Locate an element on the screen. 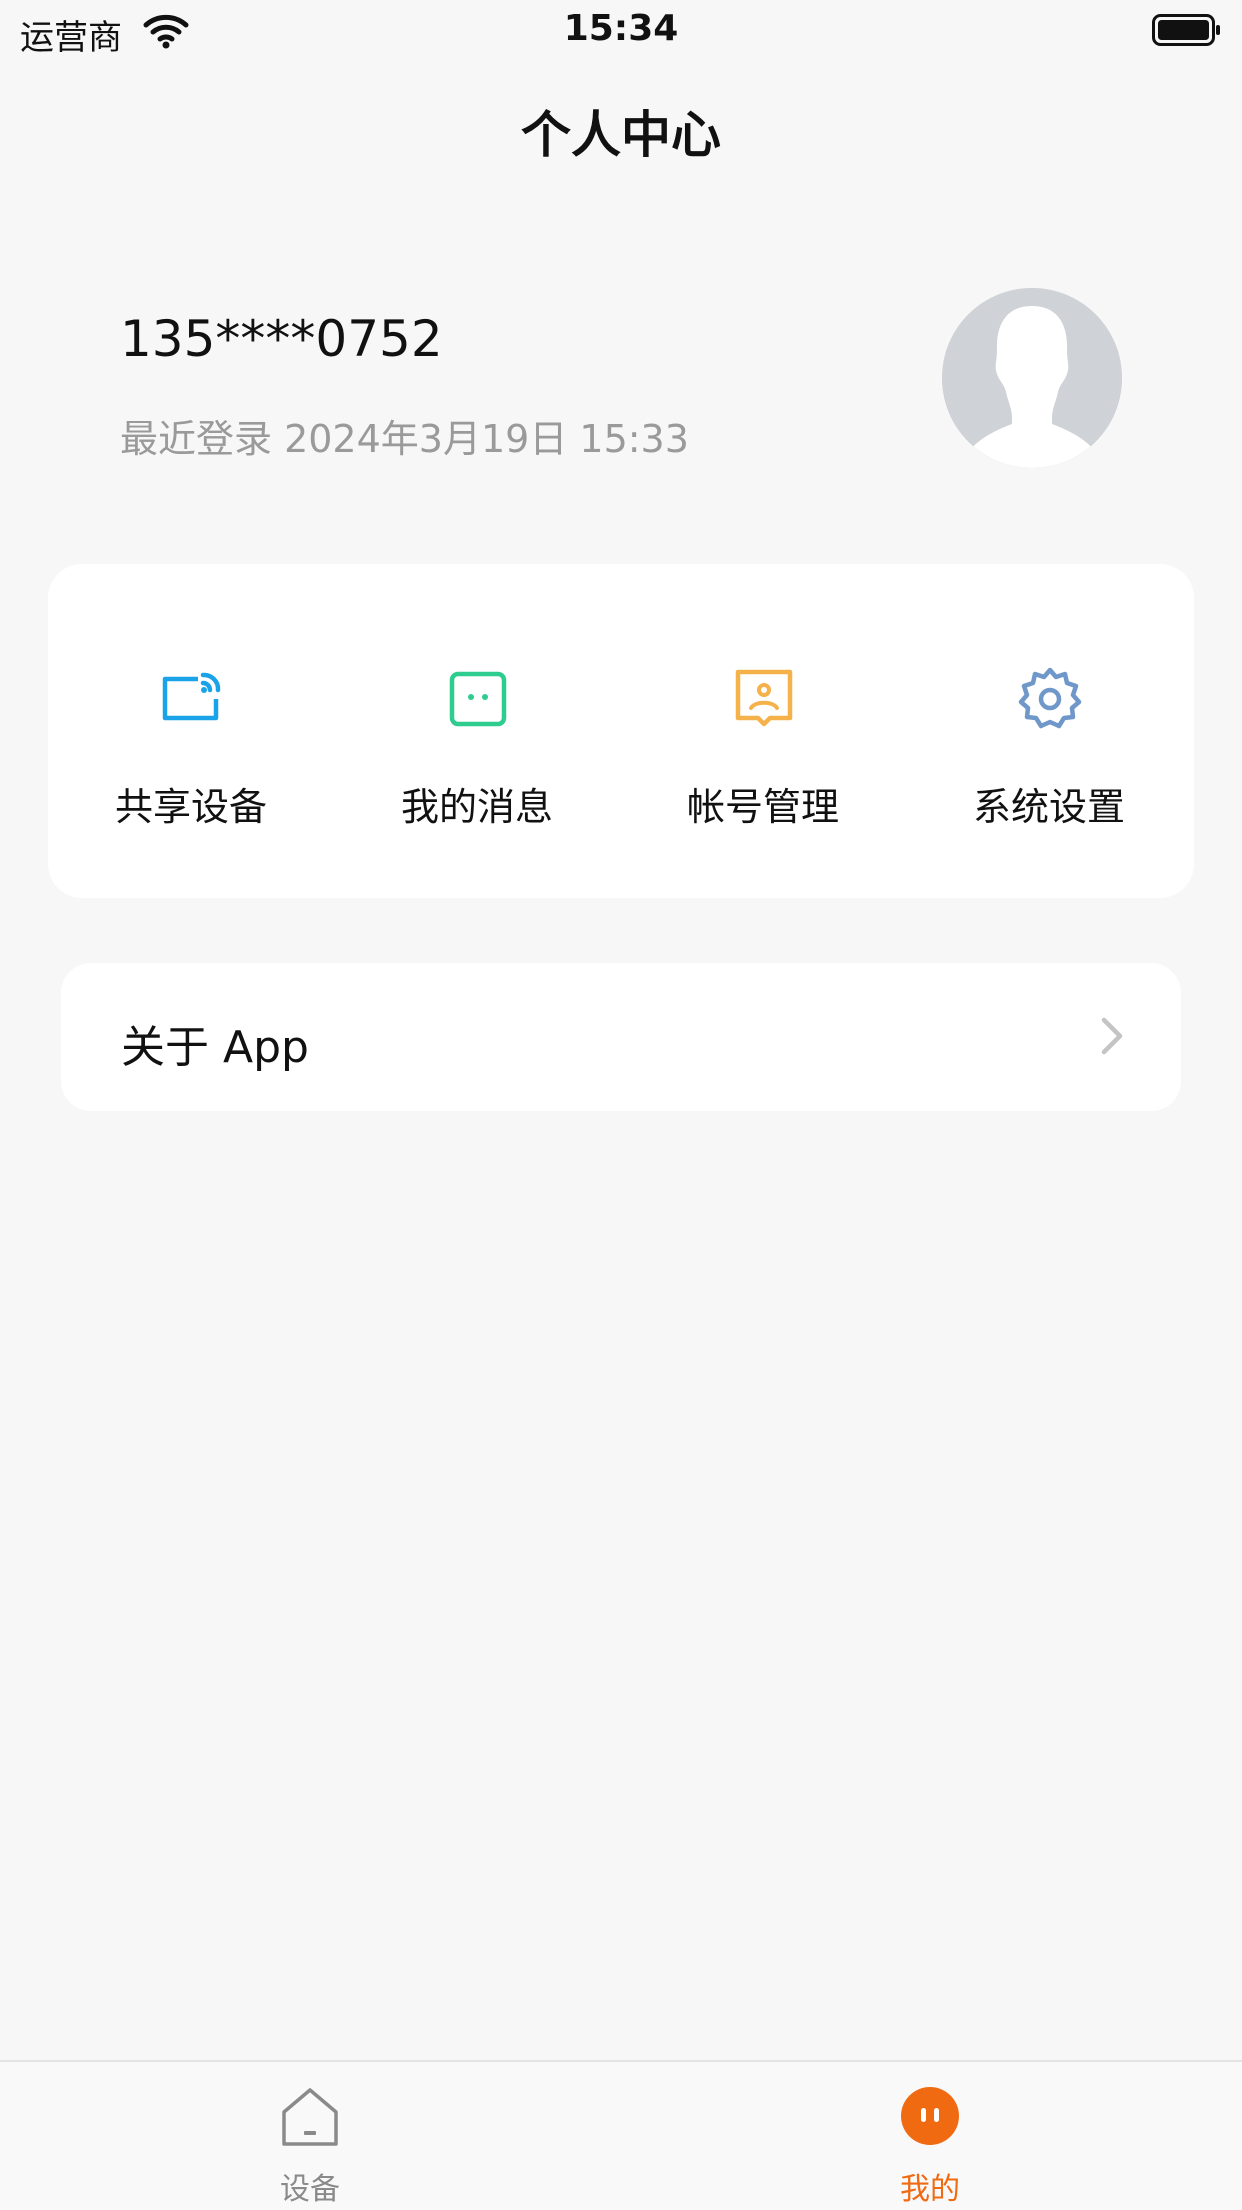  page-title: 个人中心 is located at coordinates (621, 135).